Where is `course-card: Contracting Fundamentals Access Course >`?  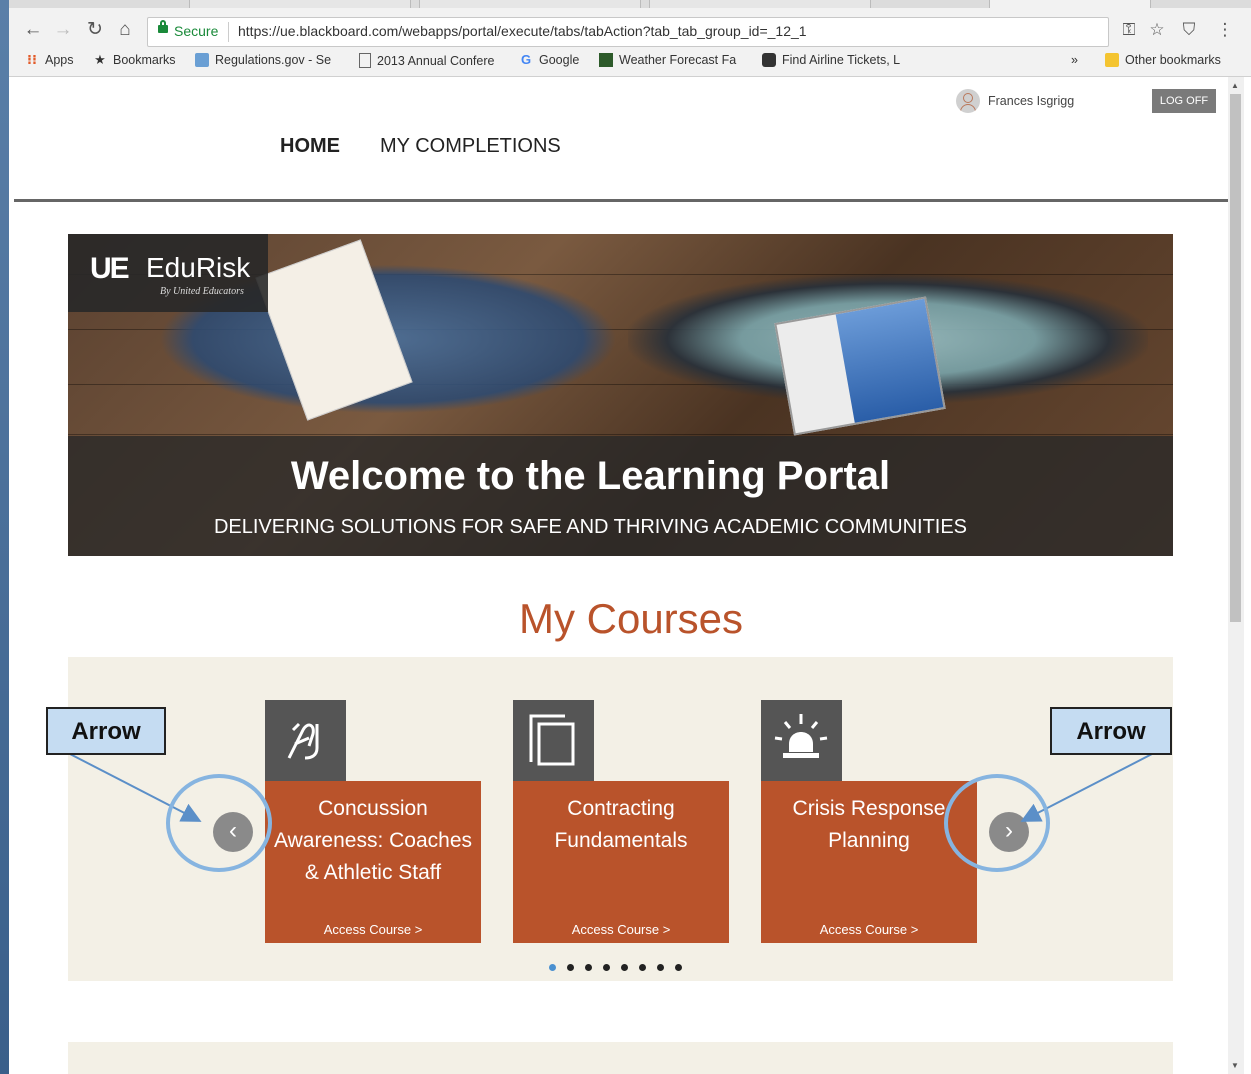 course-card: Contracting Fundamentals Access Course > is located at coordinates (621, 821).